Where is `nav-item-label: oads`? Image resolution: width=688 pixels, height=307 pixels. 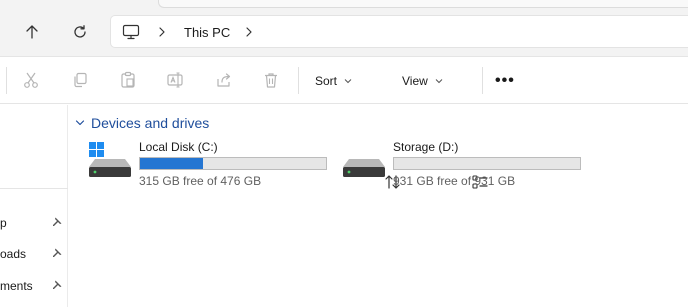
nav-item-label: oads is located at coordinates (13, 254).